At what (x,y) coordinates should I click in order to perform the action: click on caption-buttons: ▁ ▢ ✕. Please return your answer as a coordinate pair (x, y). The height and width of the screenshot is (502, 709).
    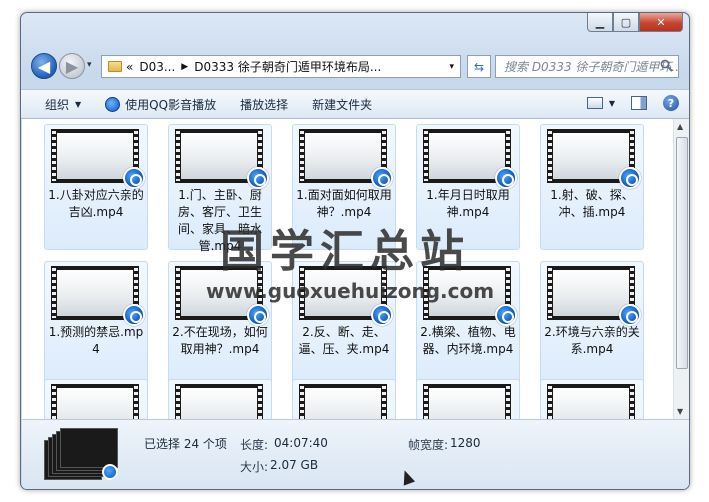
    Looking at the image, I should click on (635, 22).